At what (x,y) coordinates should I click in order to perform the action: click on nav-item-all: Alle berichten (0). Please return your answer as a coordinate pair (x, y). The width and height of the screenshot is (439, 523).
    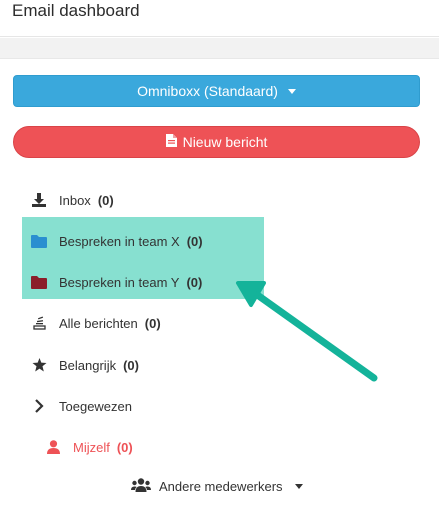
    Looking at the image, I should click on (95, 323).